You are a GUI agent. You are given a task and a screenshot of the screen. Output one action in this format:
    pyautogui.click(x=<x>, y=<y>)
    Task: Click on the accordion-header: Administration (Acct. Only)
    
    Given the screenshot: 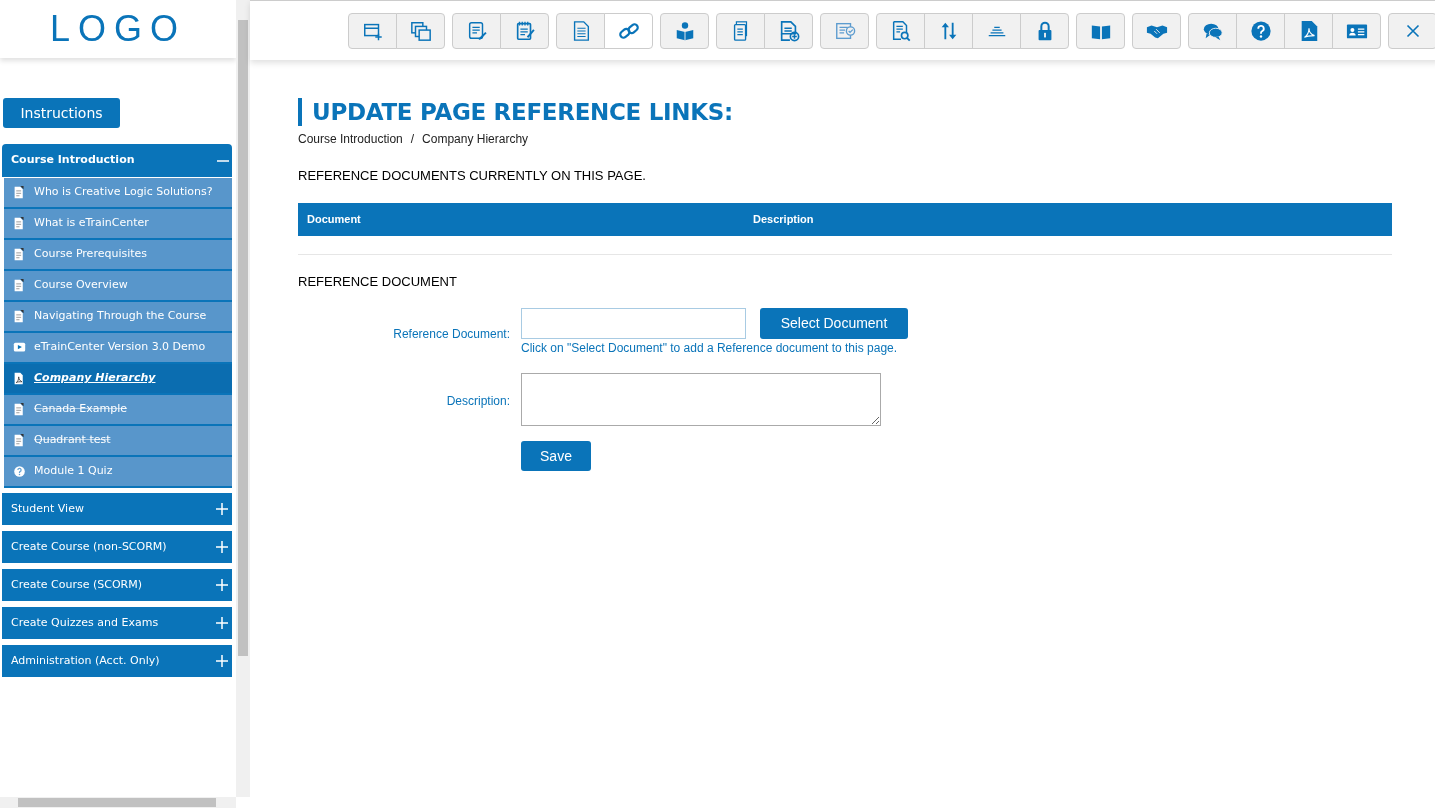 What is the action you would take?
    pyautogui.click(x=117, y=661)
    